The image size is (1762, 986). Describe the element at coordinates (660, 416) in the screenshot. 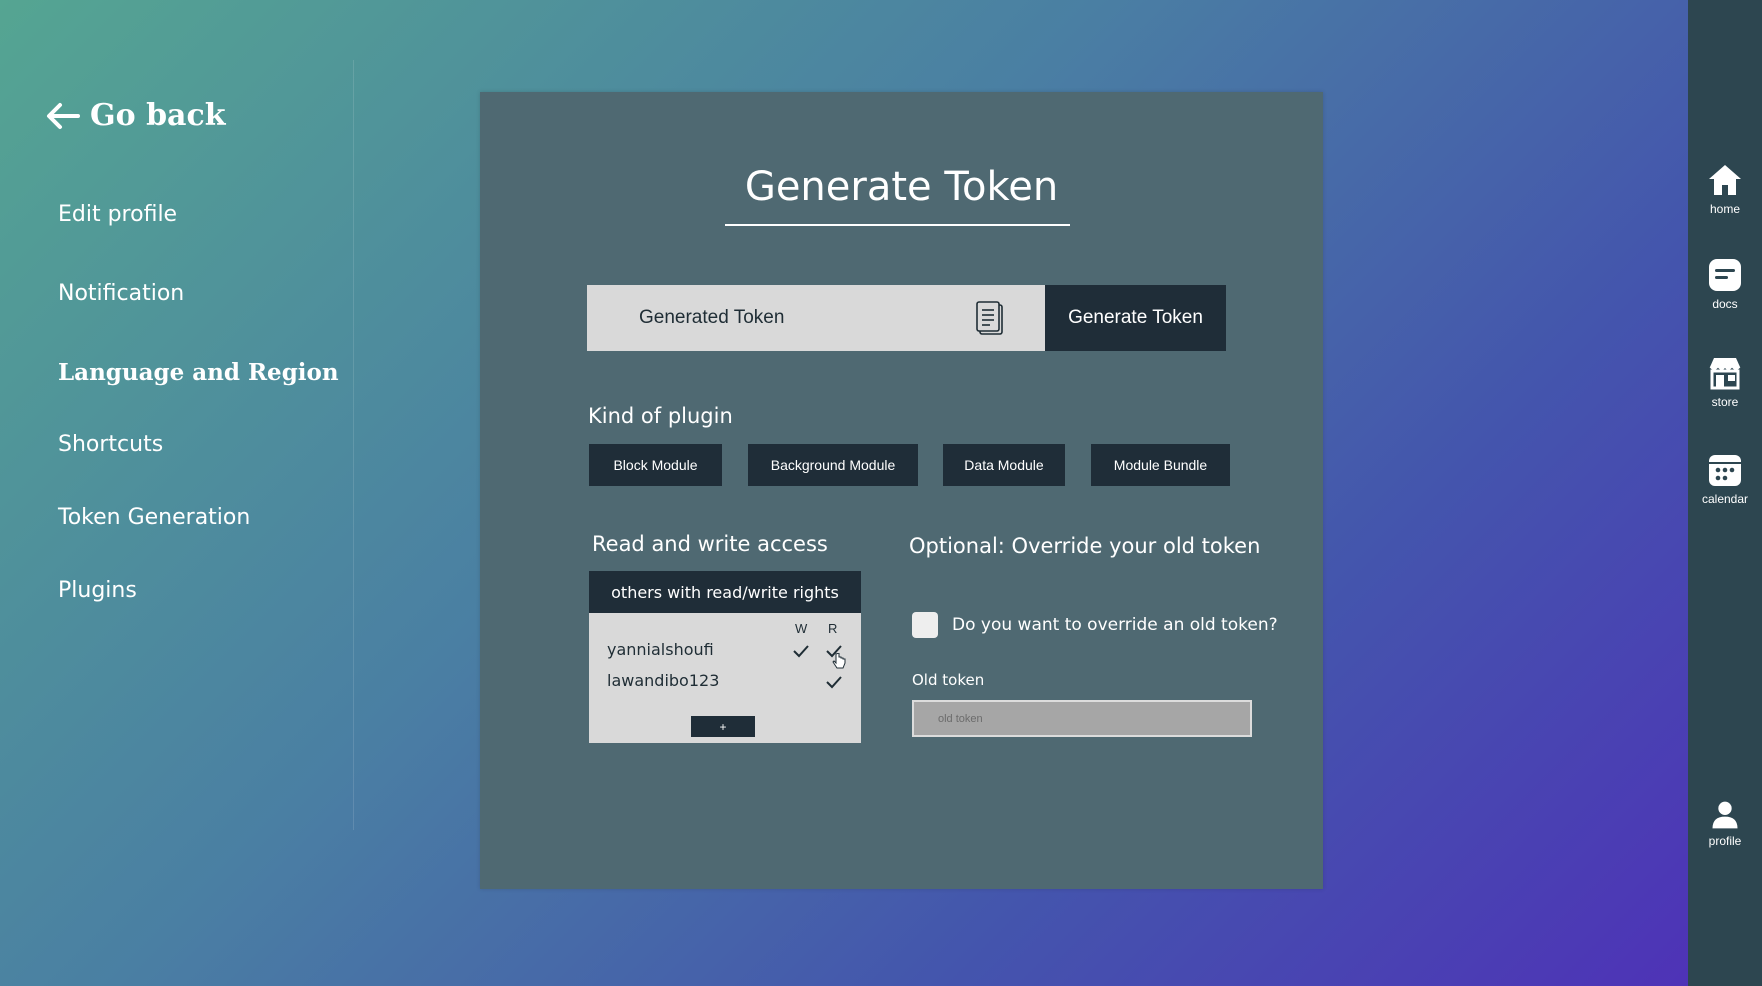

I see `plugin-kind-label: Kind of plugin` at that location.